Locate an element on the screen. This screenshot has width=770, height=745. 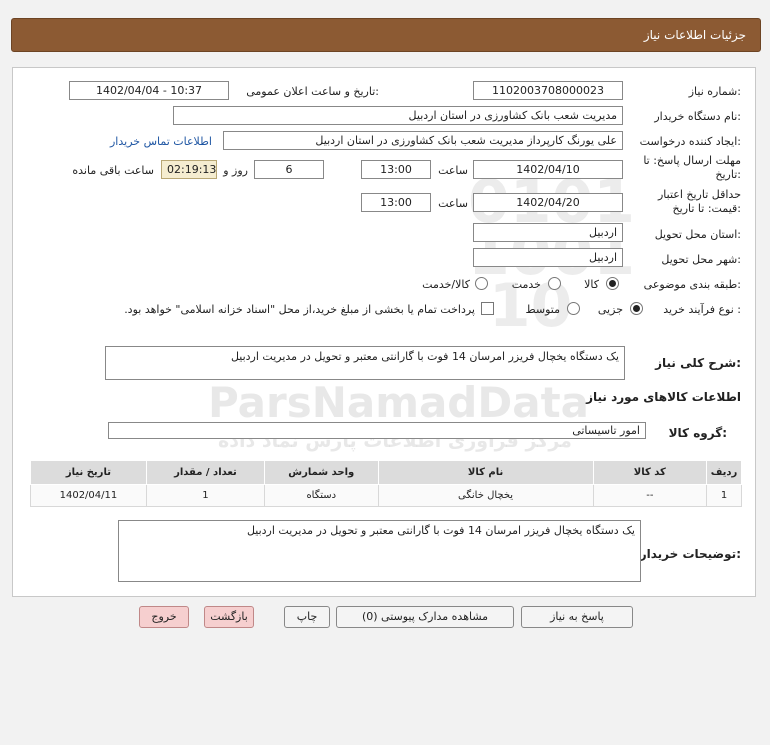
validity-time-label: ساعت is located at coordinates (453, 203).